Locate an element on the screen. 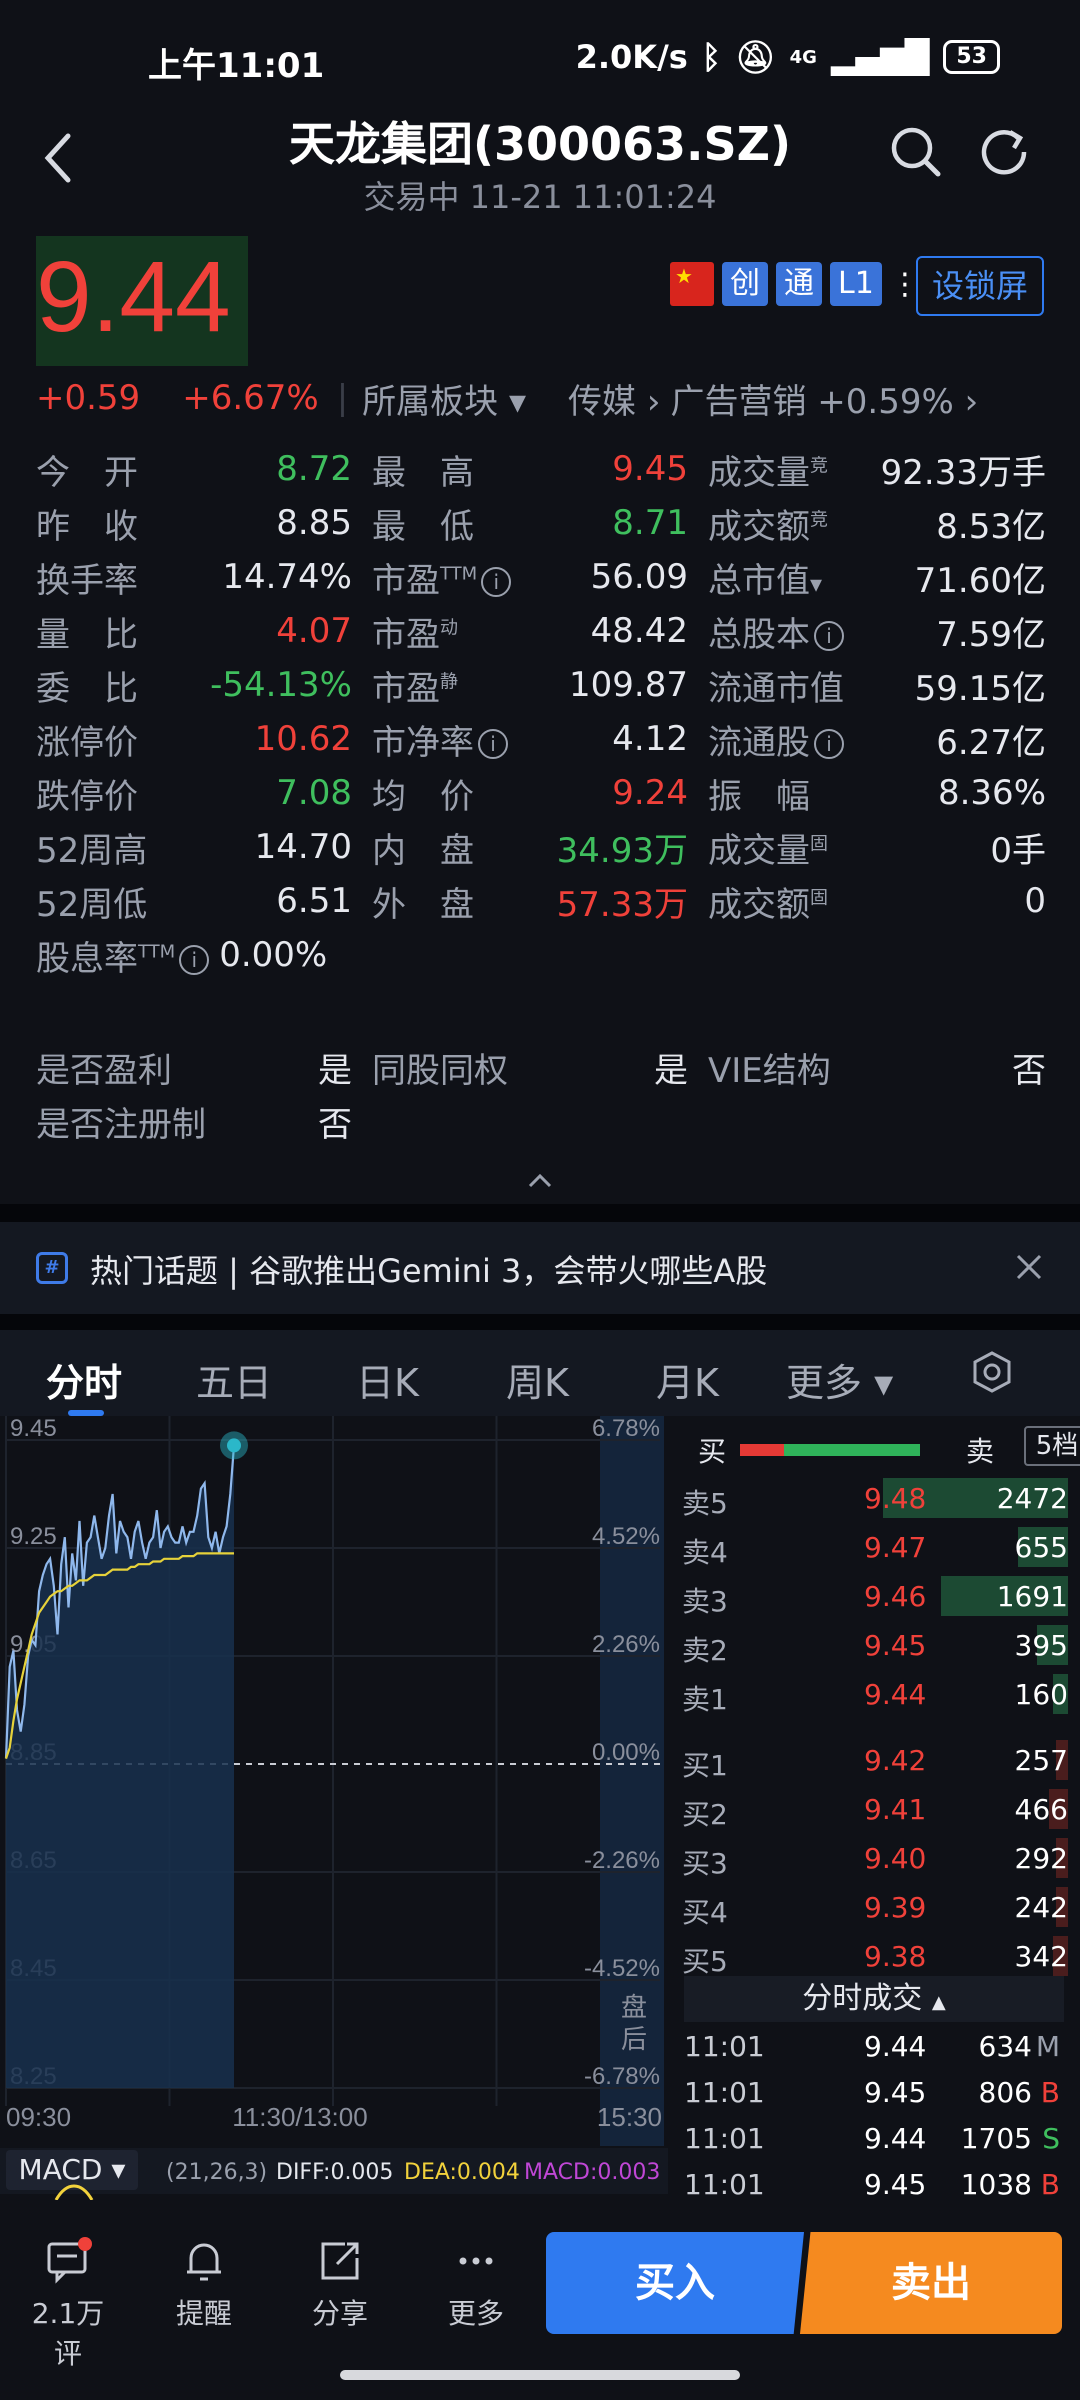 The image size is (1080, 2400). ask-row: 卖3 9.46 1691 is located at coordinates (875, 1596).